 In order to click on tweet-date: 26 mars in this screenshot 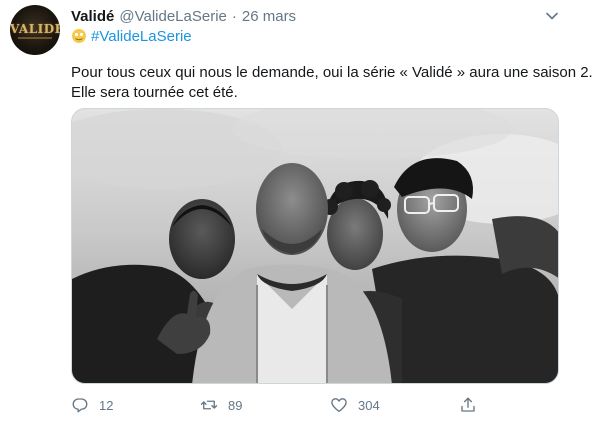, I will do `click(269, 16)`.